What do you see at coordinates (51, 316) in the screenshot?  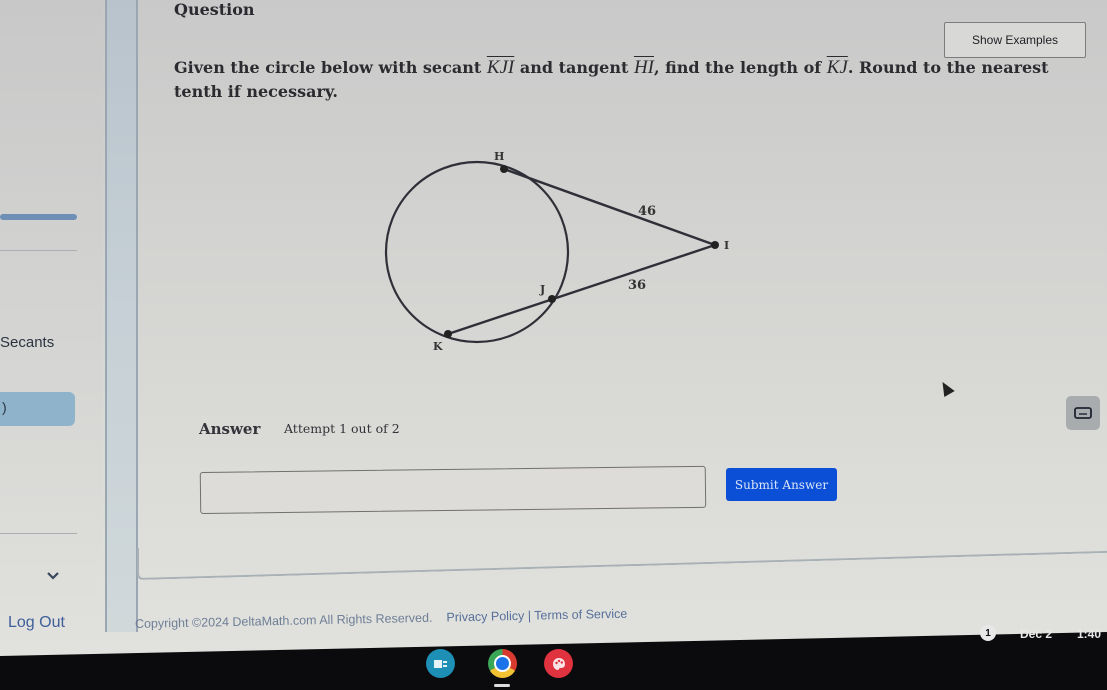 I see `sidebar: Secants ) Log Out` at bounding box center [51, 316].